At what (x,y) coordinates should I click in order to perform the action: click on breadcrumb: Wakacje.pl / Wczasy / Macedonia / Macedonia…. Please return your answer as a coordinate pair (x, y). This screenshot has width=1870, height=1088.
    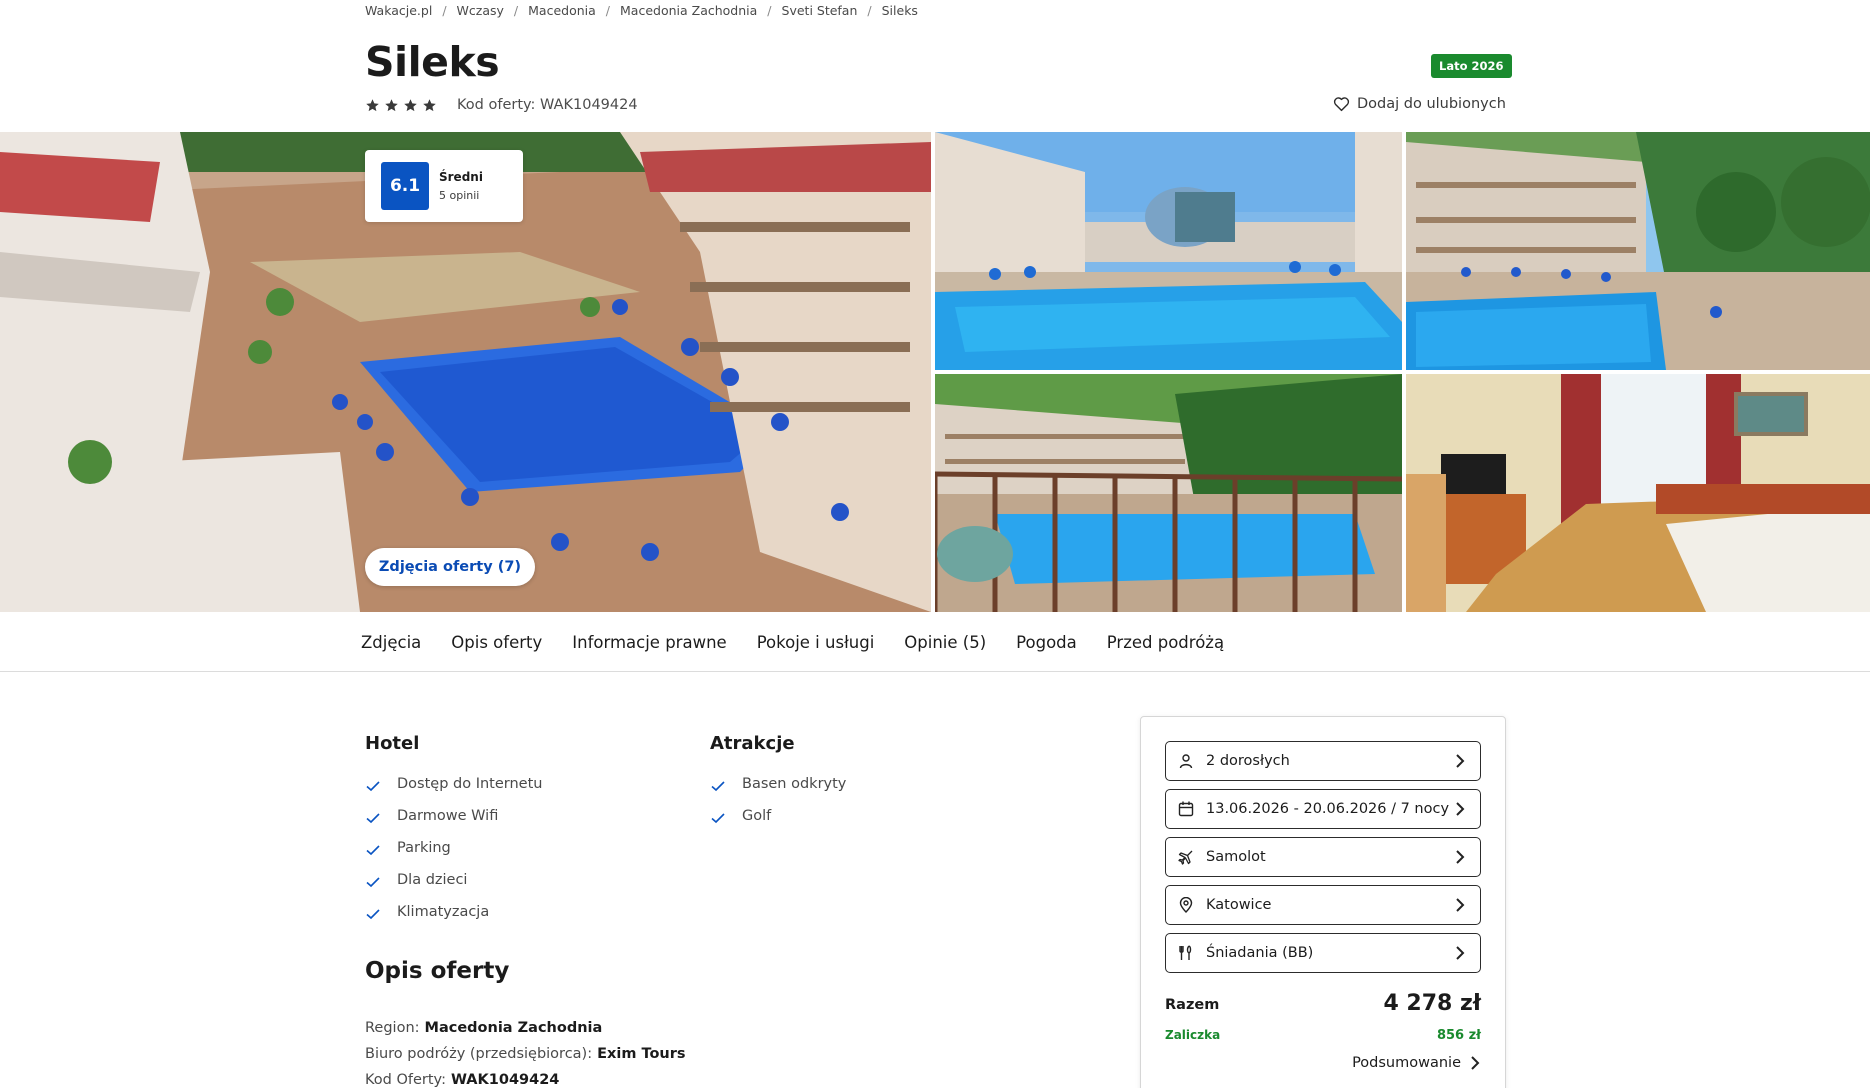
    Looking at the image, I should click on (641, 10).